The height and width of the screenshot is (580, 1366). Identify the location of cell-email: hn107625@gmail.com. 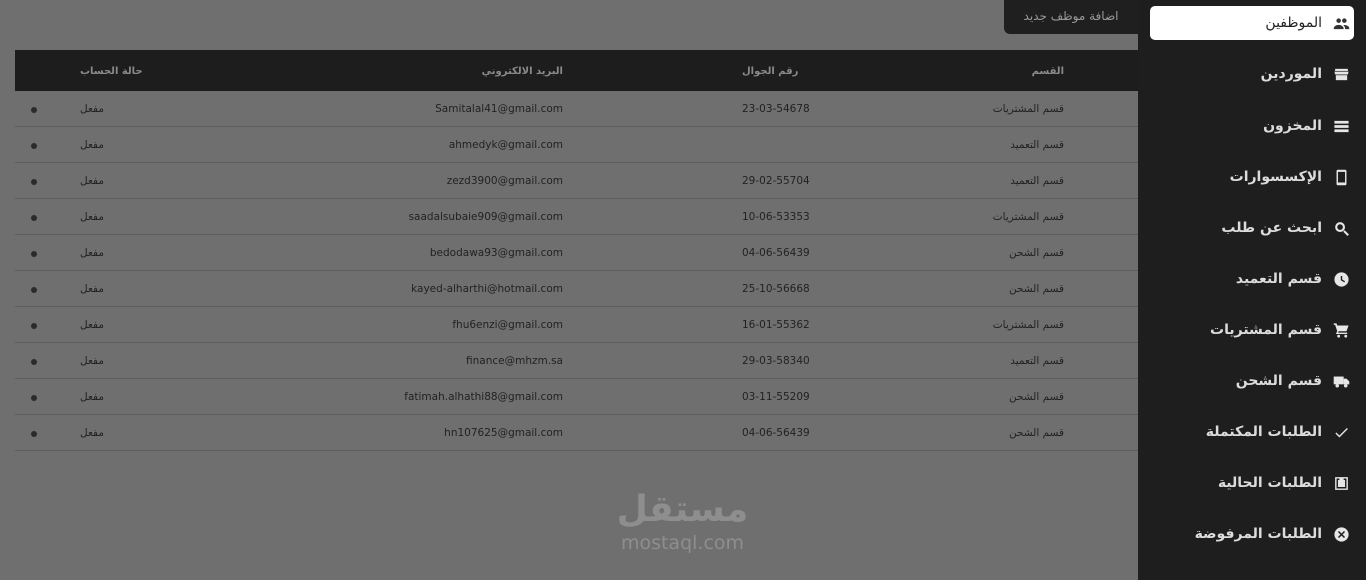
(503, 433).